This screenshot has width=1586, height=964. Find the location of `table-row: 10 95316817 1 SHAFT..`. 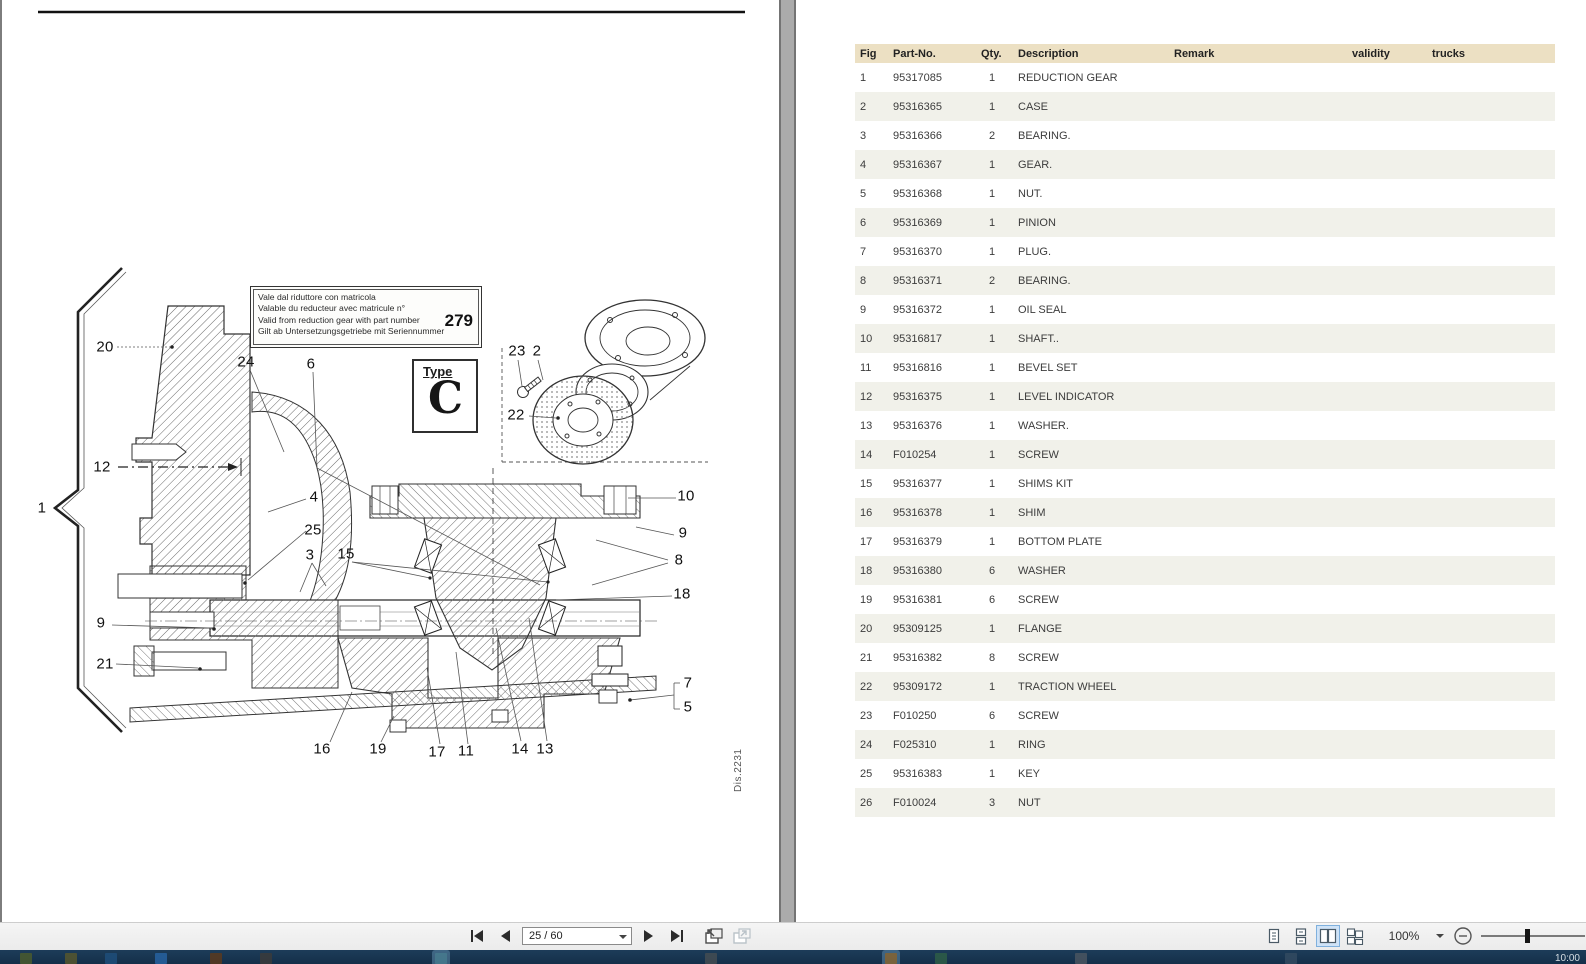

table-row: 10 95316817 1 SHAFT.. is located at coordinates (1205, 338).